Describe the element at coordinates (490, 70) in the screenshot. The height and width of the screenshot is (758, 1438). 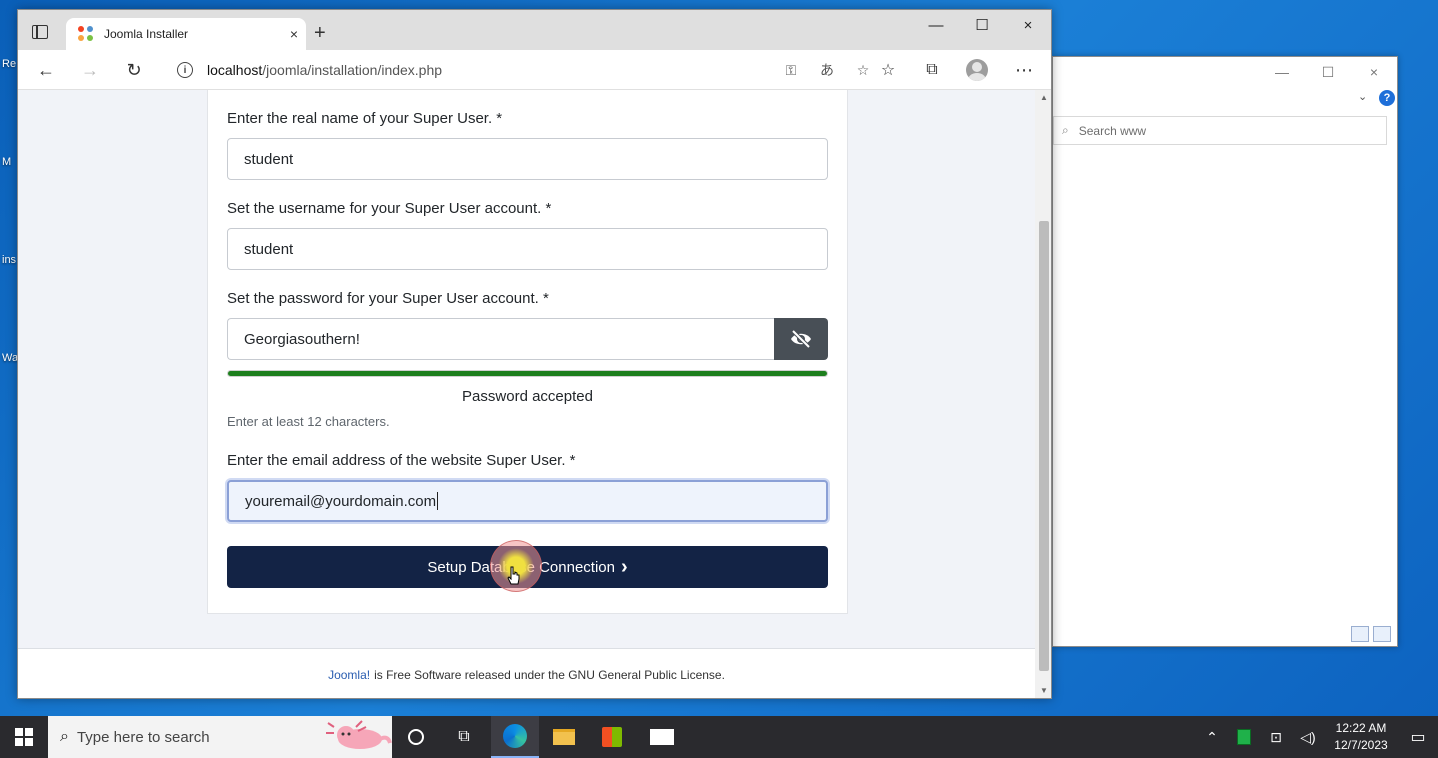
I see `url-text: localhost/joomla/installation/index.php` at that location.